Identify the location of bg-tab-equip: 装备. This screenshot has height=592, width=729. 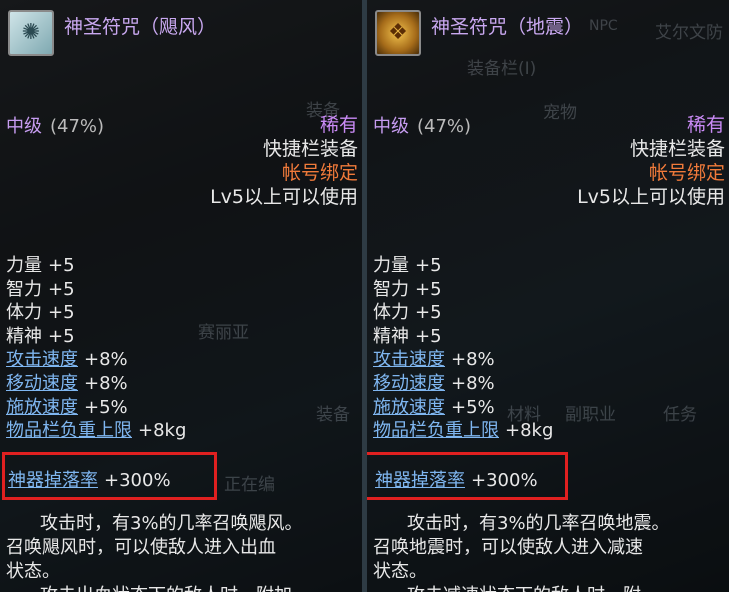
(333, 415).